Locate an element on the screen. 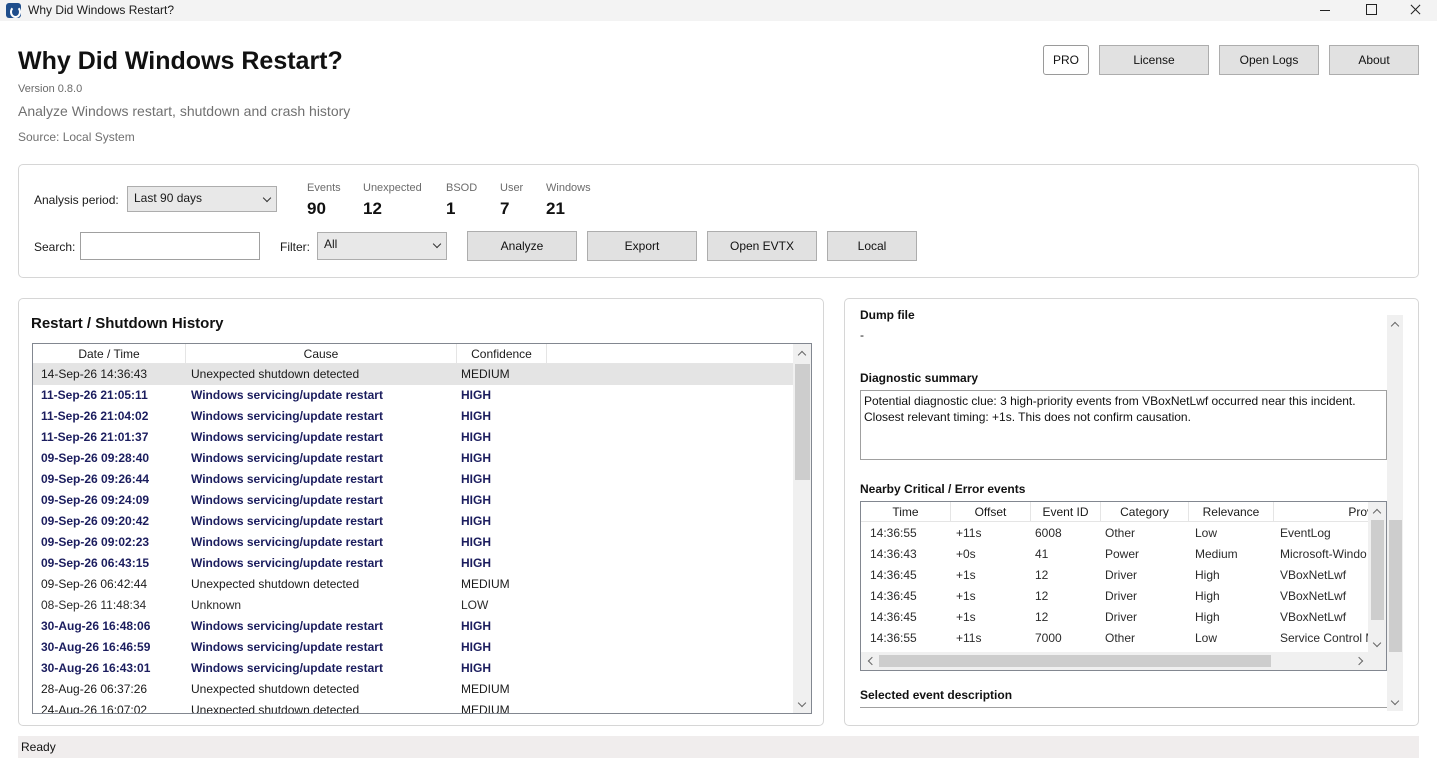  table-row: 14:36:55 +11s 6008 Other Low EventLog is located at coordinates (1114, 533).